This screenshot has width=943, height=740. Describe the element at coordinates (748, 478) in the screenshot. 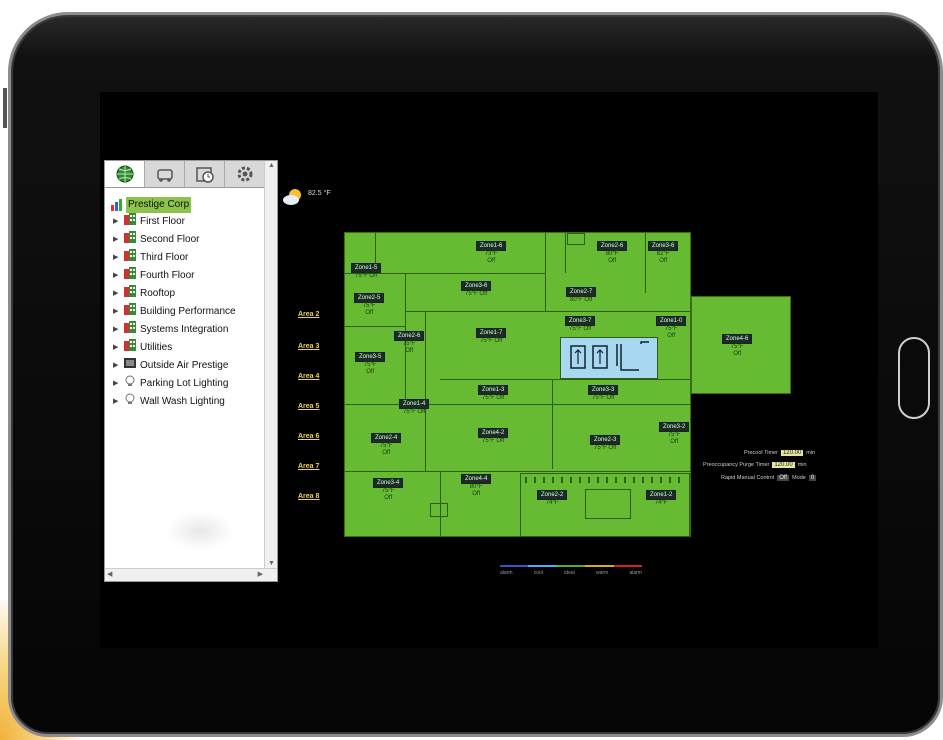

I see `rapid-control-label: Rapid Manual Control` at that location.